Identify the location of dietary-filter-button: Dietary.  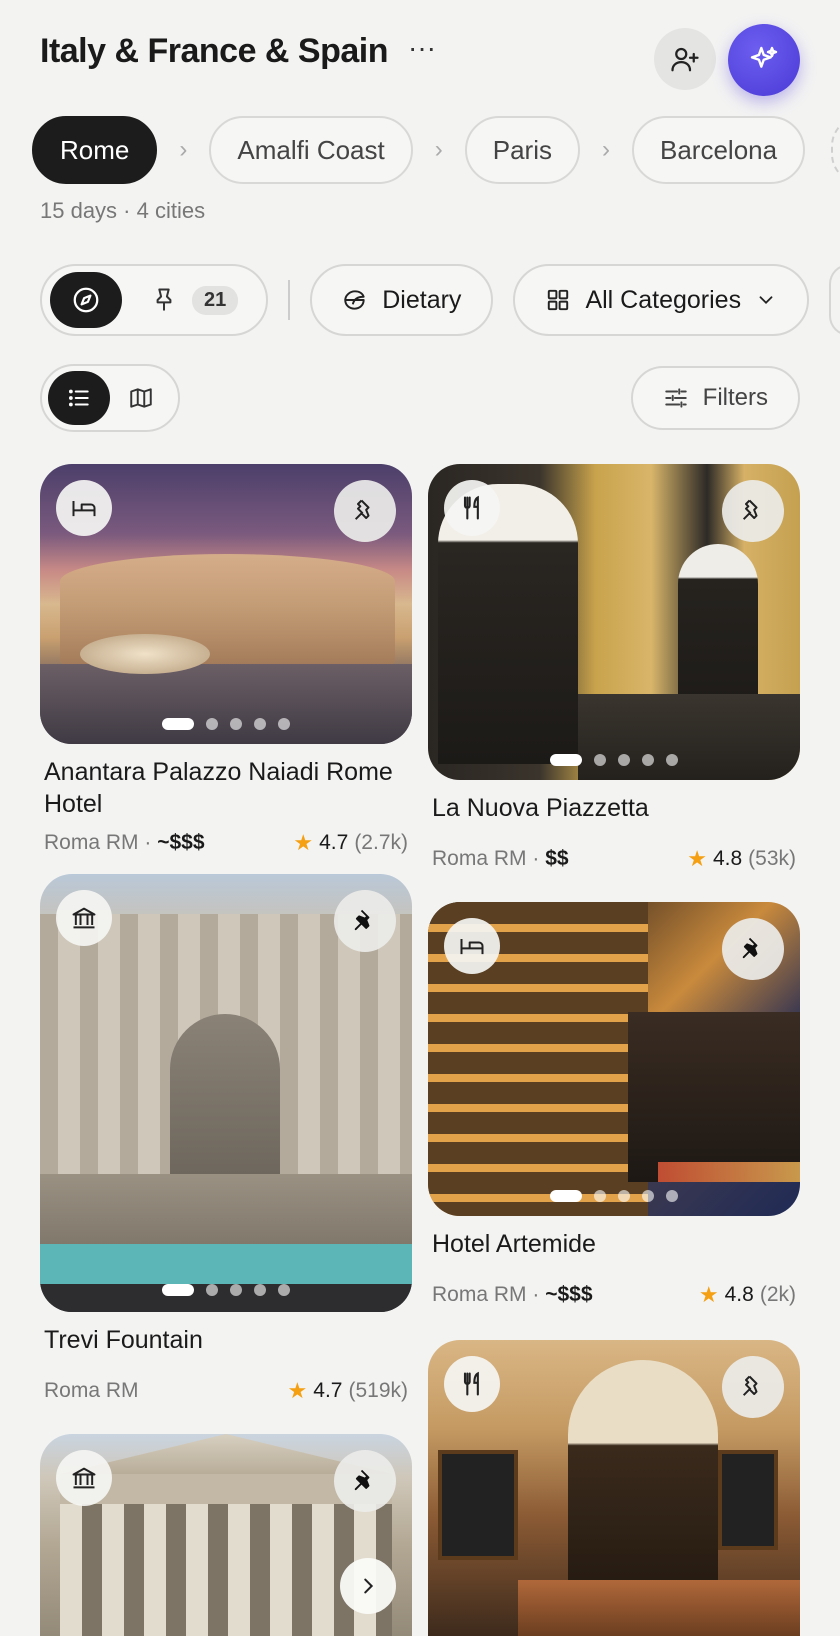
(402, 300).